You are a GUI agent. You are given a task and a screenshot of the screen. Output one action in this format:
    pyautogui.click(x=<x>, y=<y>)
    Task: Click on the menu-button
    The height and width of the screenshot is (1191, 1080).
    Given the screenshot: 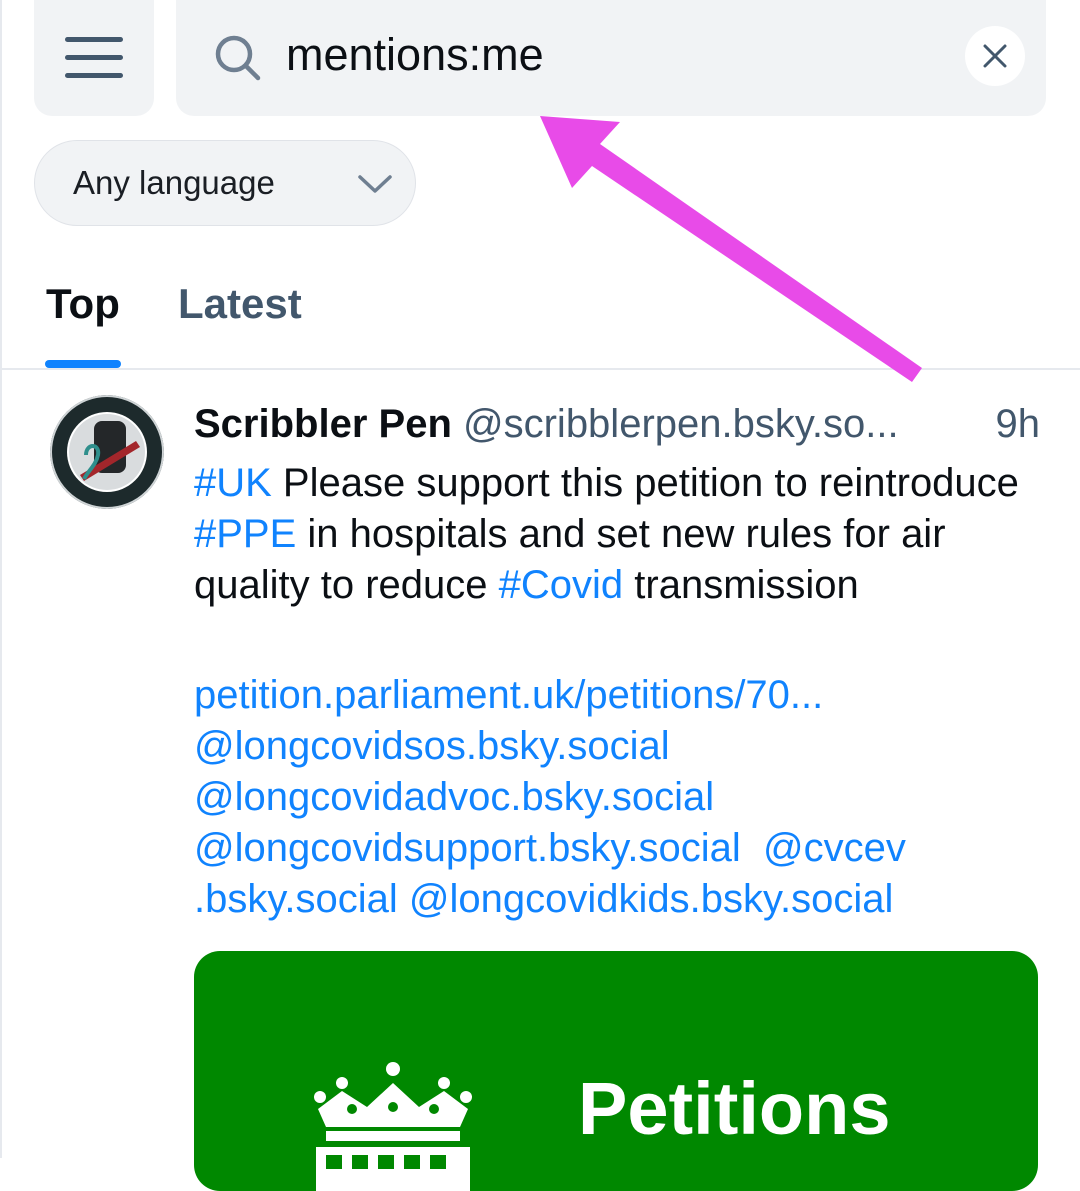 What is the action you would take?
    pyautogui.click(x=94, y=58)
    